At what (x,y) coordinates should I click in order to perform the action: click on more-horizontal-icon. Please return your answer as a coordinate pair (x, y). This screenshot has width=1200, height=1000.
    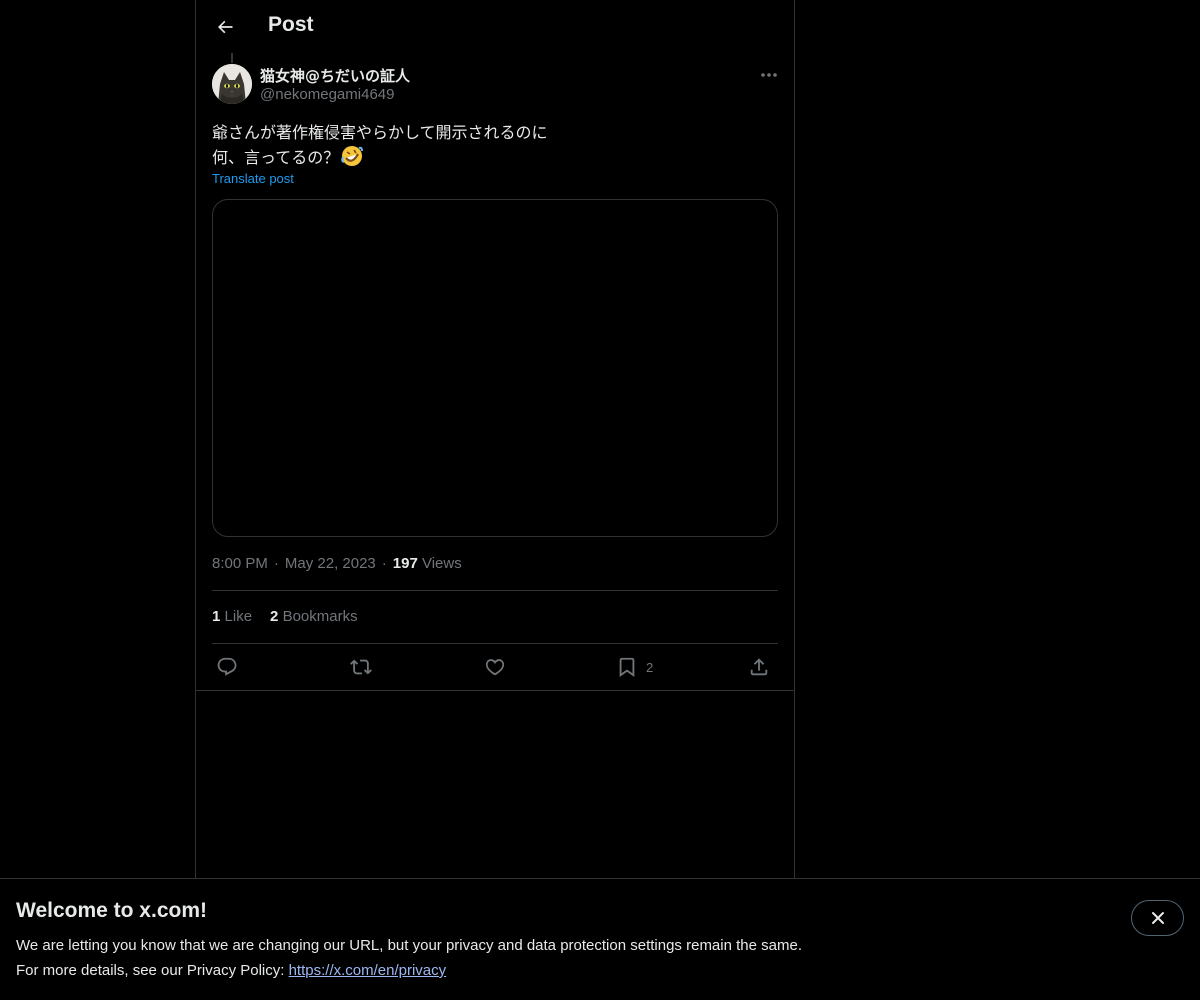
    Looking at the image, I should click on (769, 75).